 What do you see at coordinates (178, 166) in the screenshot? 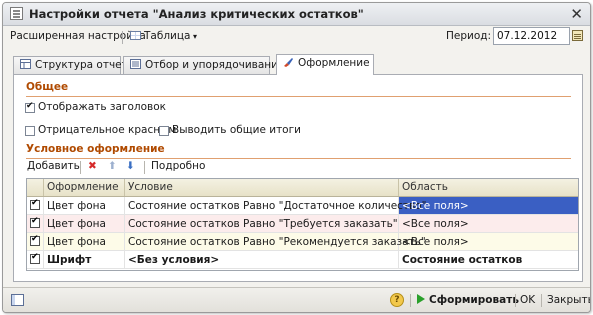
I see `details-button: Подробно` at bounding box center [178, 166].